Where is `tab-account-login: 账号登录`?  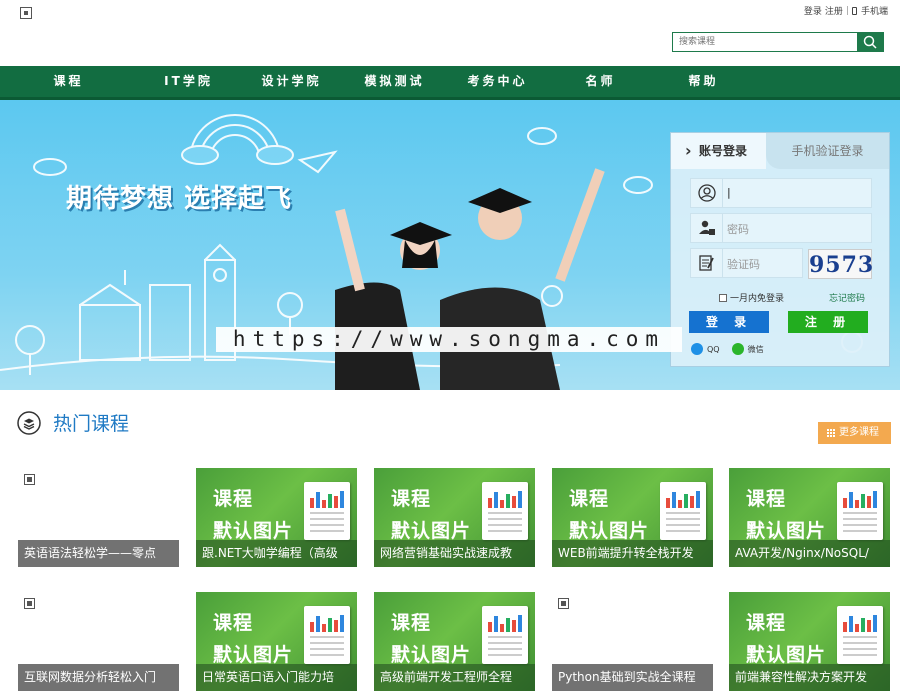 tab-account-login: 账号登录 is located at coordinates (718, 151).